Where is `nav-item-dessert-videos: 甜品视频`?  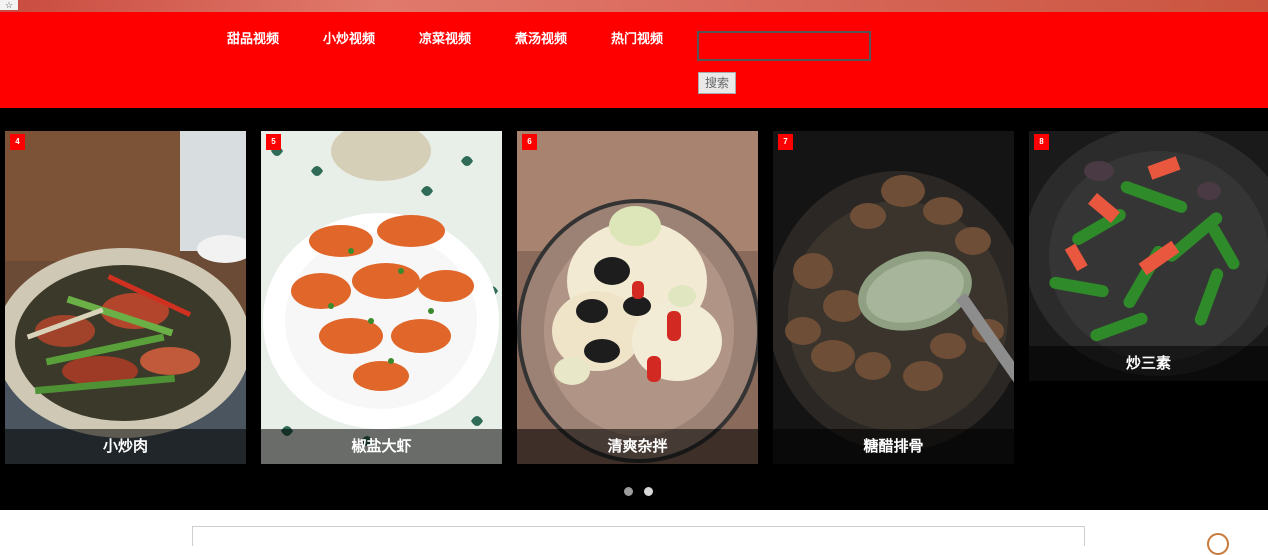 nav-item-dessert-videos: 甜品视频 is located at coordinates (253, 37).